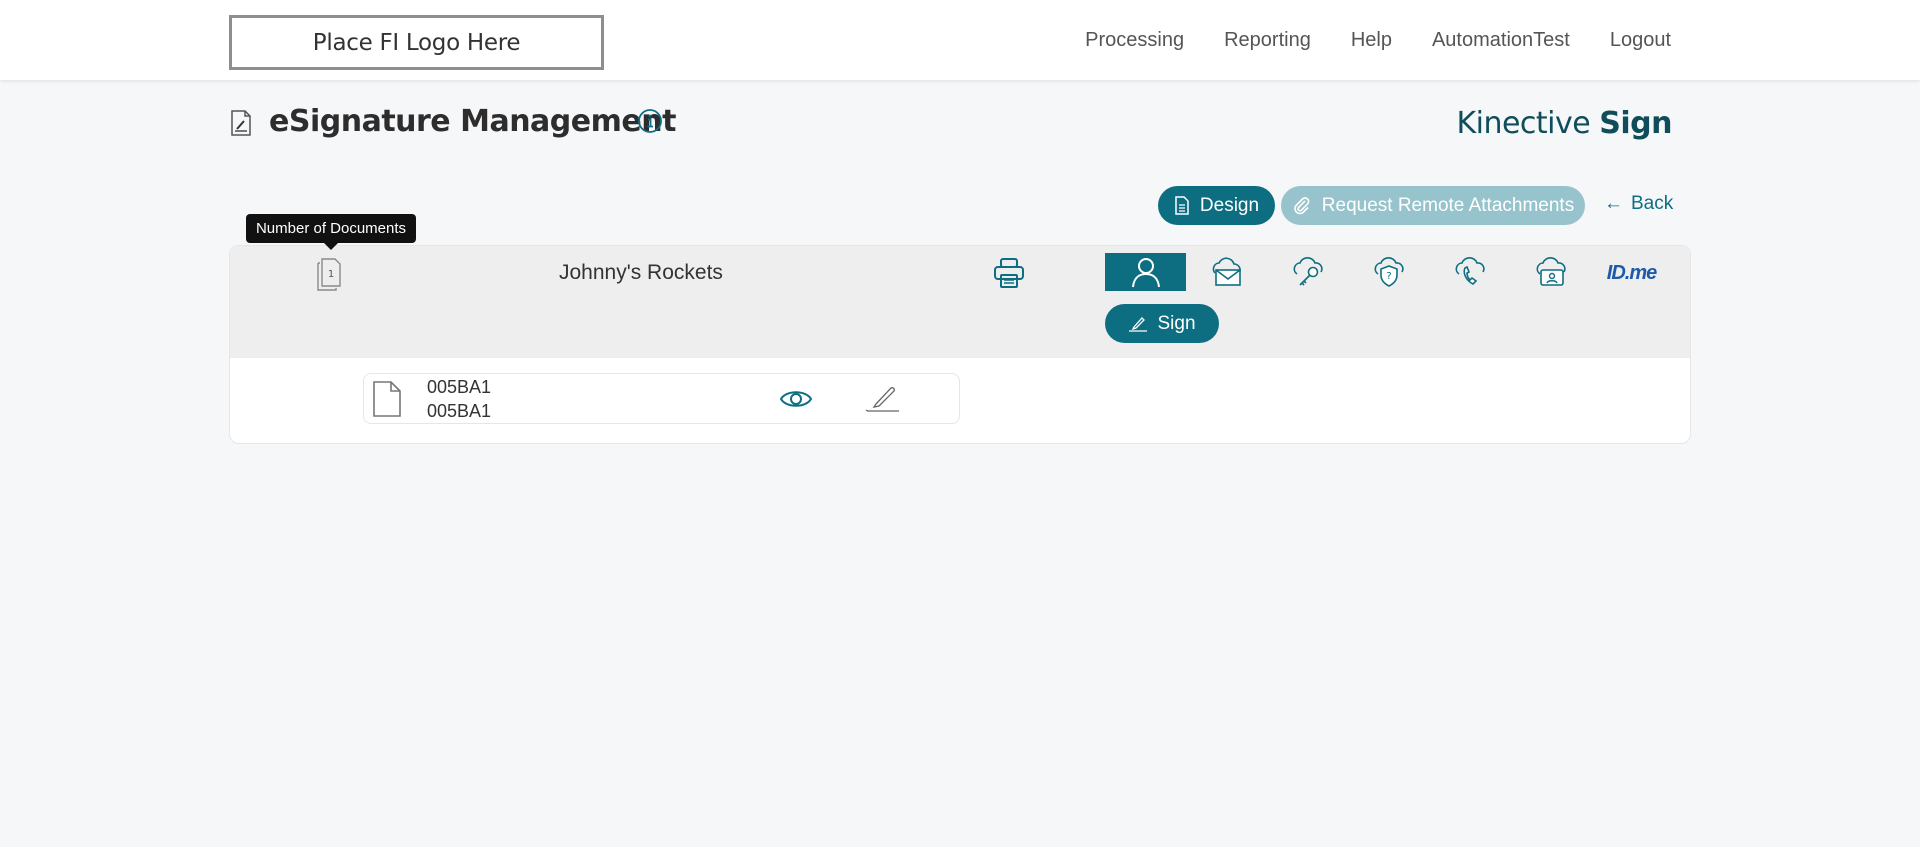 This screenshot has height=847, width=1920. I want to click on fi-logo-placeholder: Place FI Logo Here, so click(416, 42).